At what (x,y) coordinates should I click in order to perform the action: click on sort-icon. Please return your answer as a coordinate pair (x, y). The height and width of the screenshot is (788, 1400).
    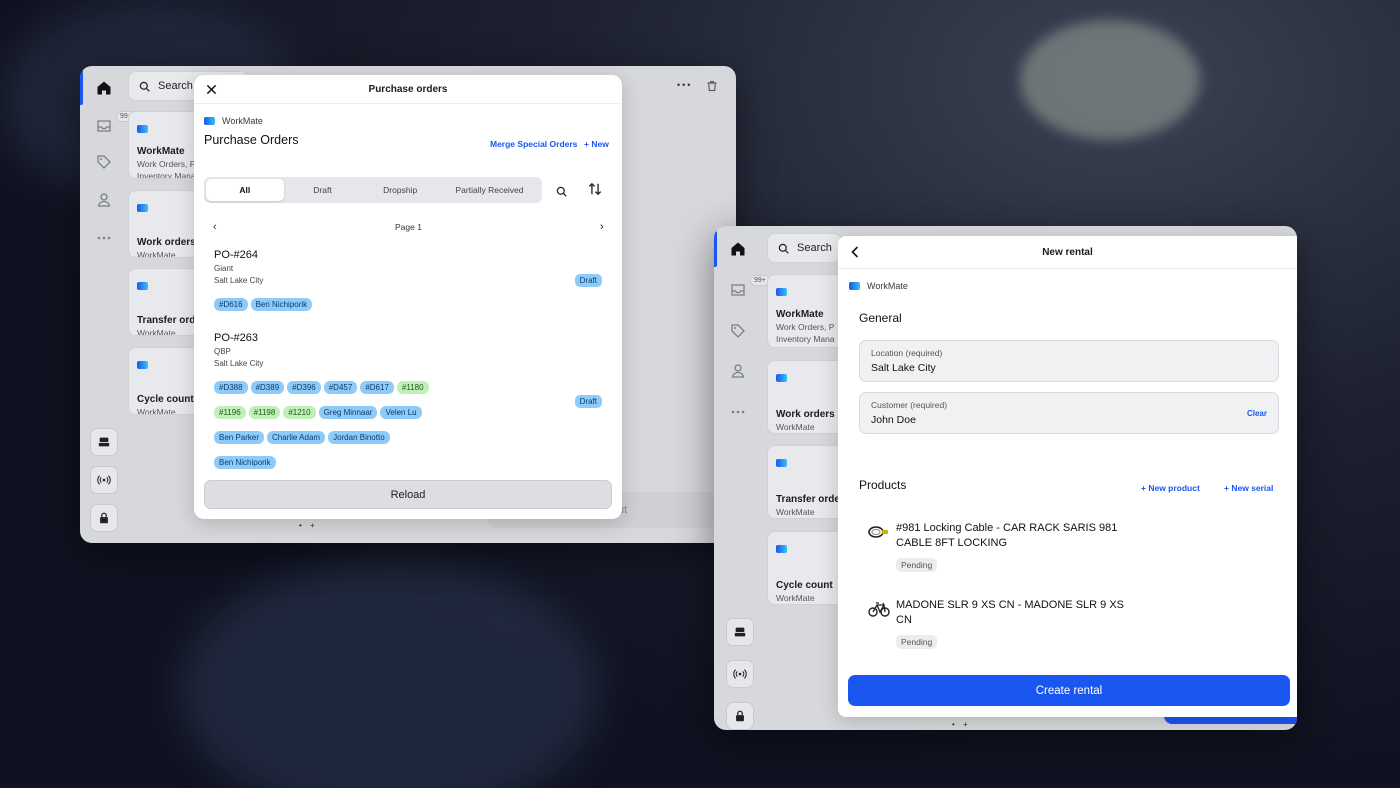
    Looking at the image, I should click on (595, 191).